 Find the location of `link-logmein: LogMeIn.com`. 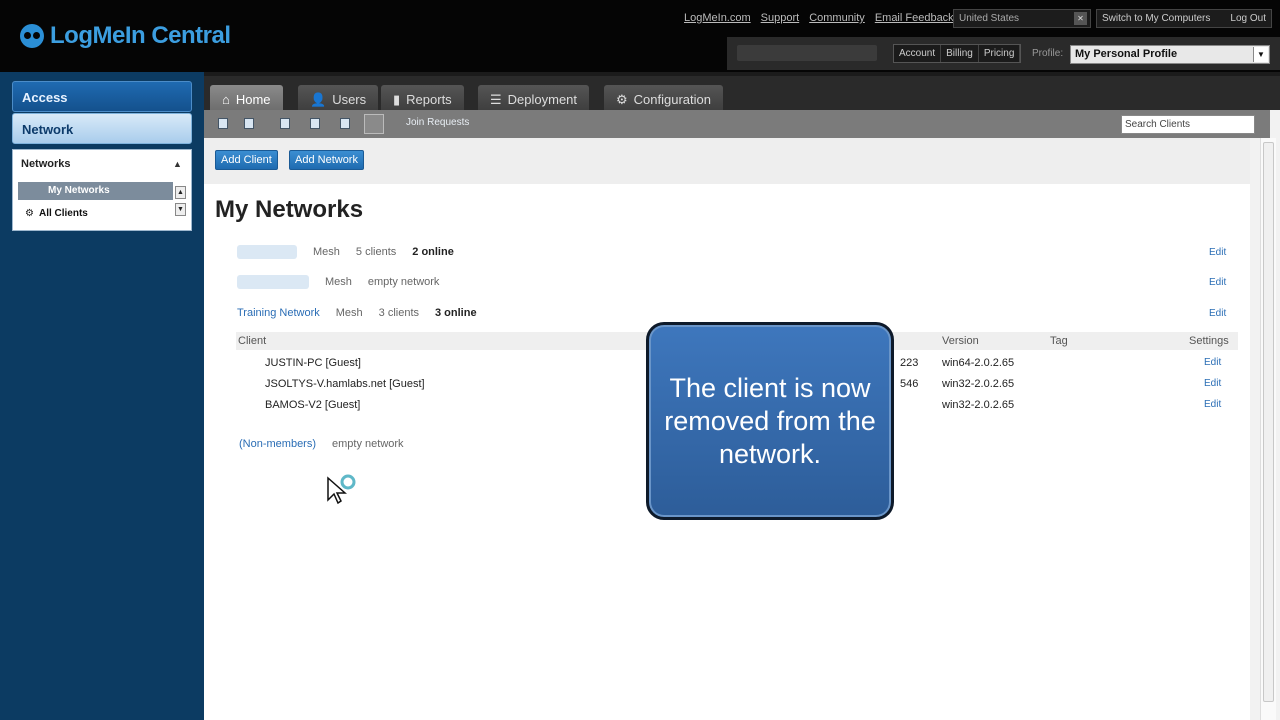

link-logmein: LogMeIn.com is located at coordinates (717, 18).